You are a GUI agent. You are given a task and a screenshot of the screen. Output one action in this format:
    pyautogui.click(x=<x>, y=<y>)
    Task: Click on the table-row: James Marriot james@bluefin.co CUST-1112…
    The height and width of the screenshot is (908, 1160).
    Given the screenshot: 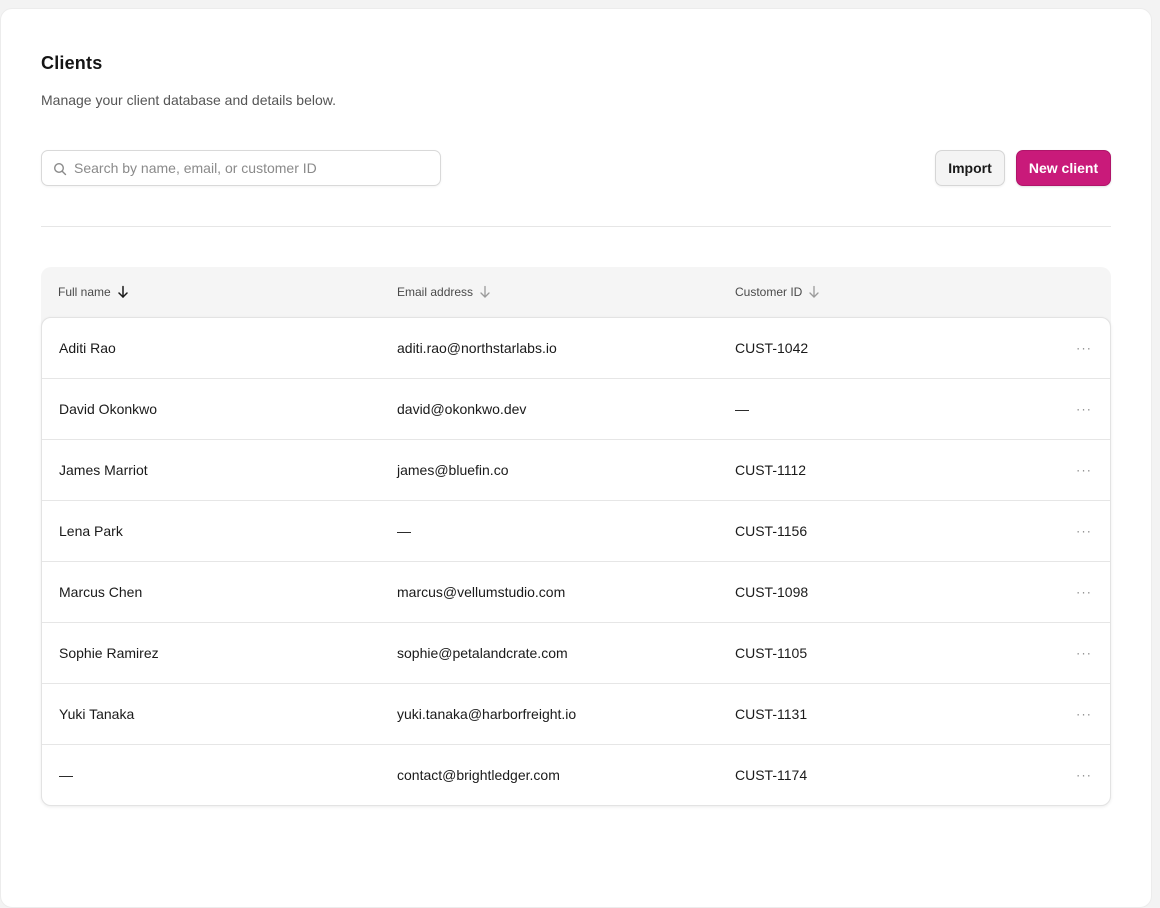 What is the action you would take?
    pyautogui.click(x=576, y=470)
    